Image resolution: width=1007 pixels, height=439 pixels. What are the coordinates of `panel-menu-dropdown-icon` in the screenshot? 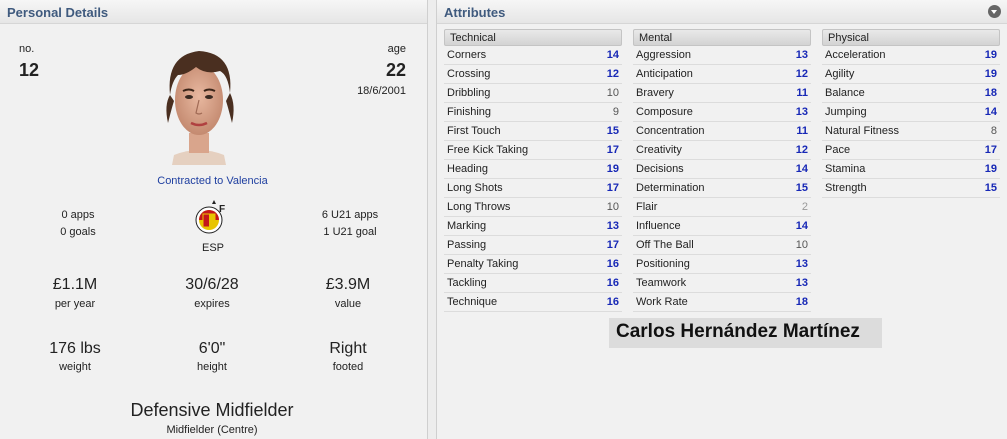 It's located at (994, 11).